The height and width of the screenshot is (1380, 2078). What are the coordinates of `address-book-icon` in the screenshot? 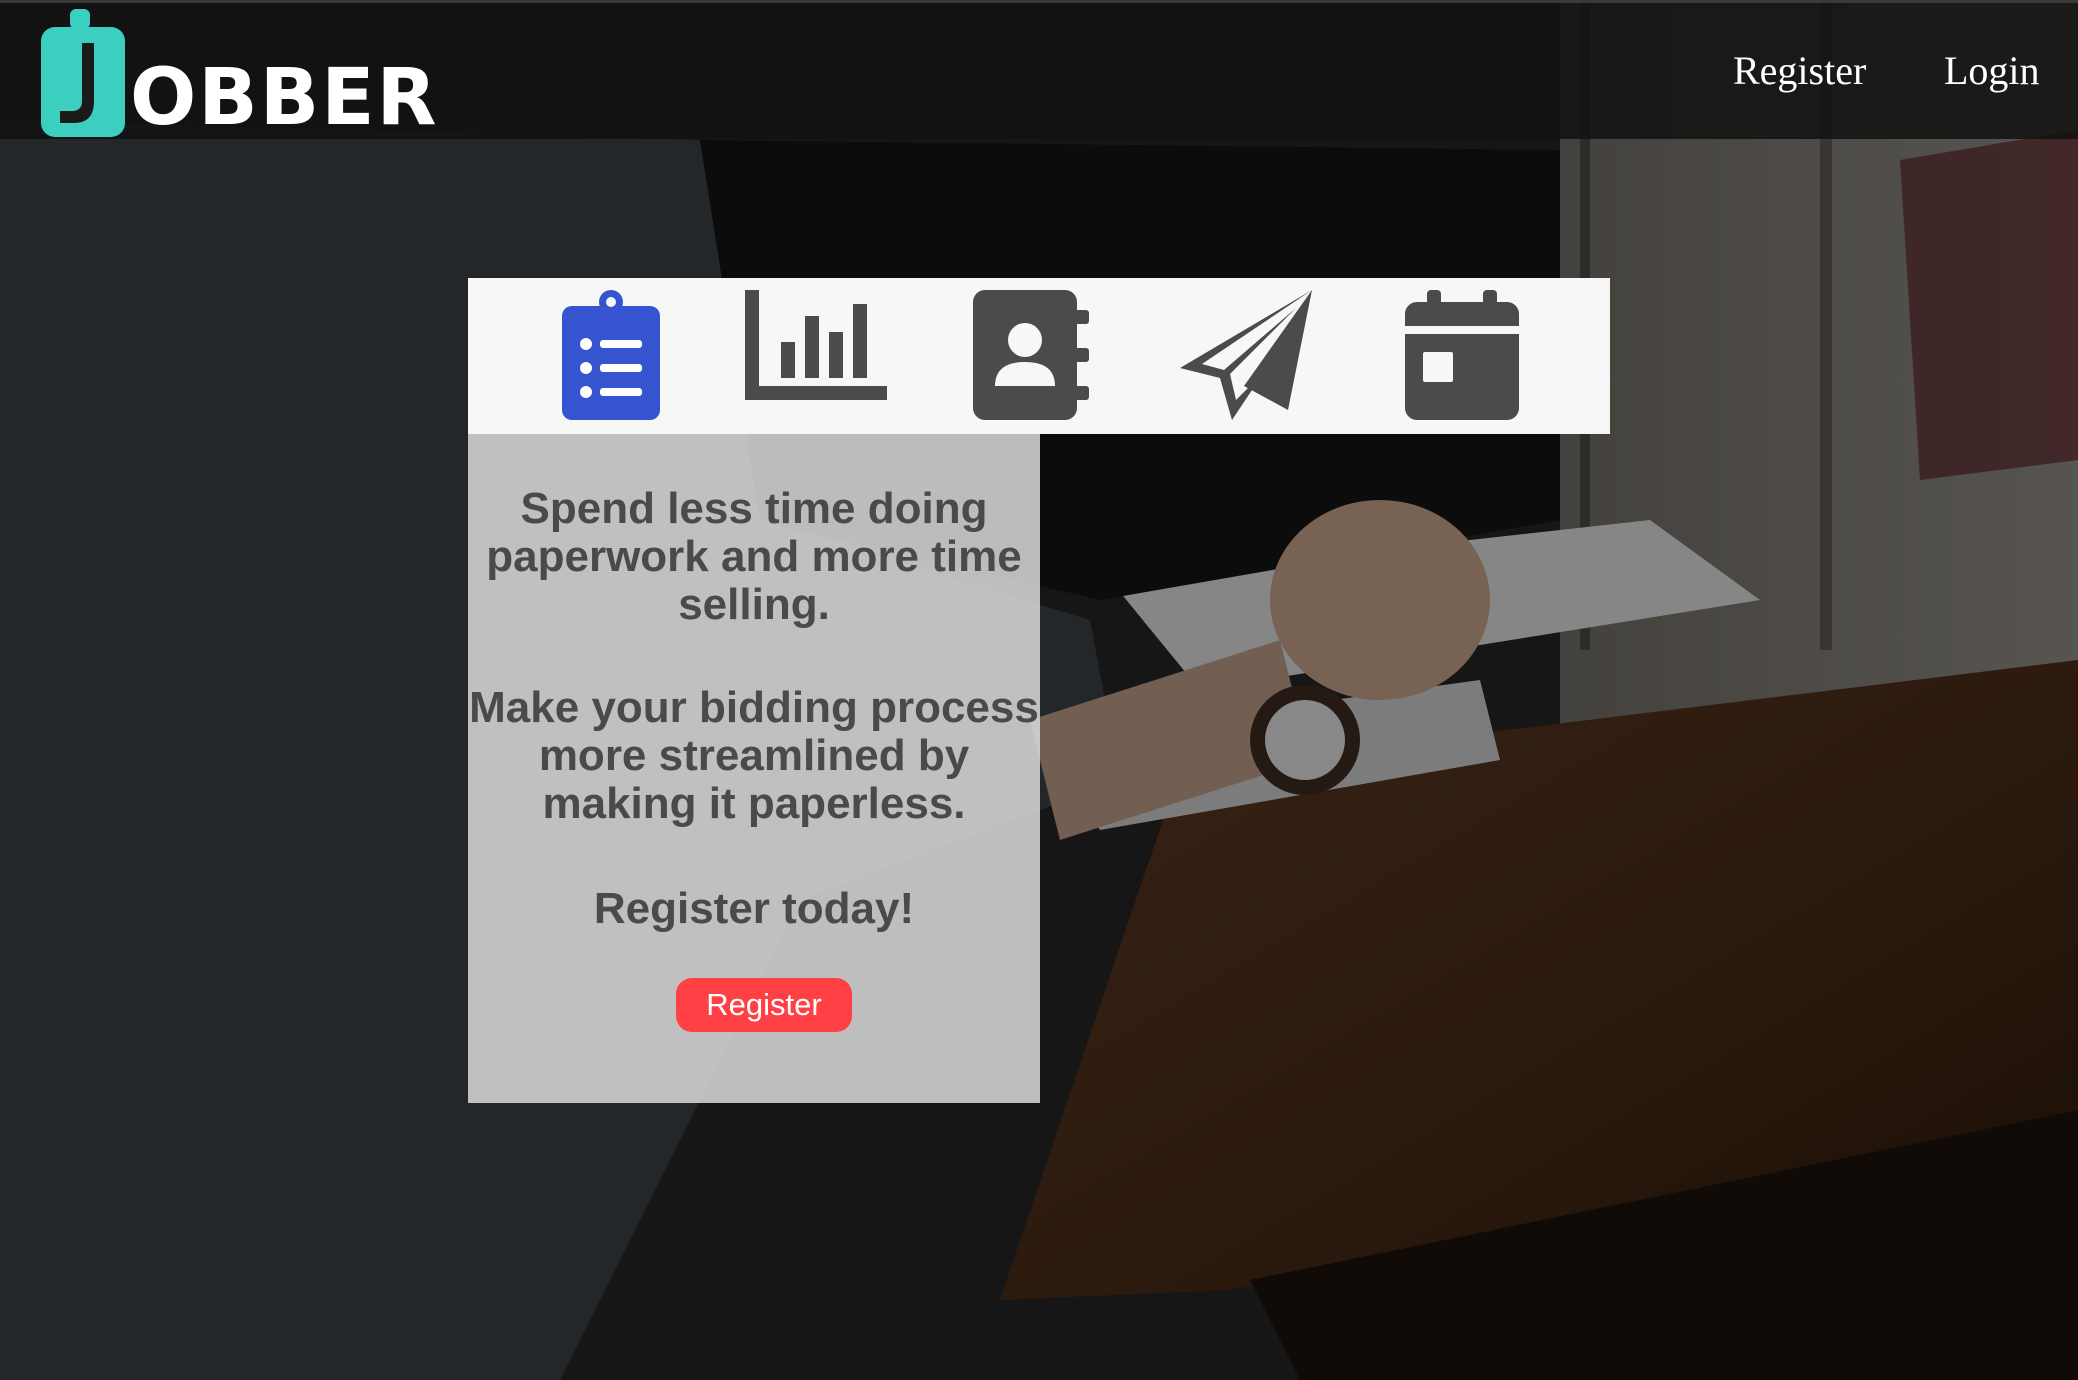 It's located at (1031, 355).